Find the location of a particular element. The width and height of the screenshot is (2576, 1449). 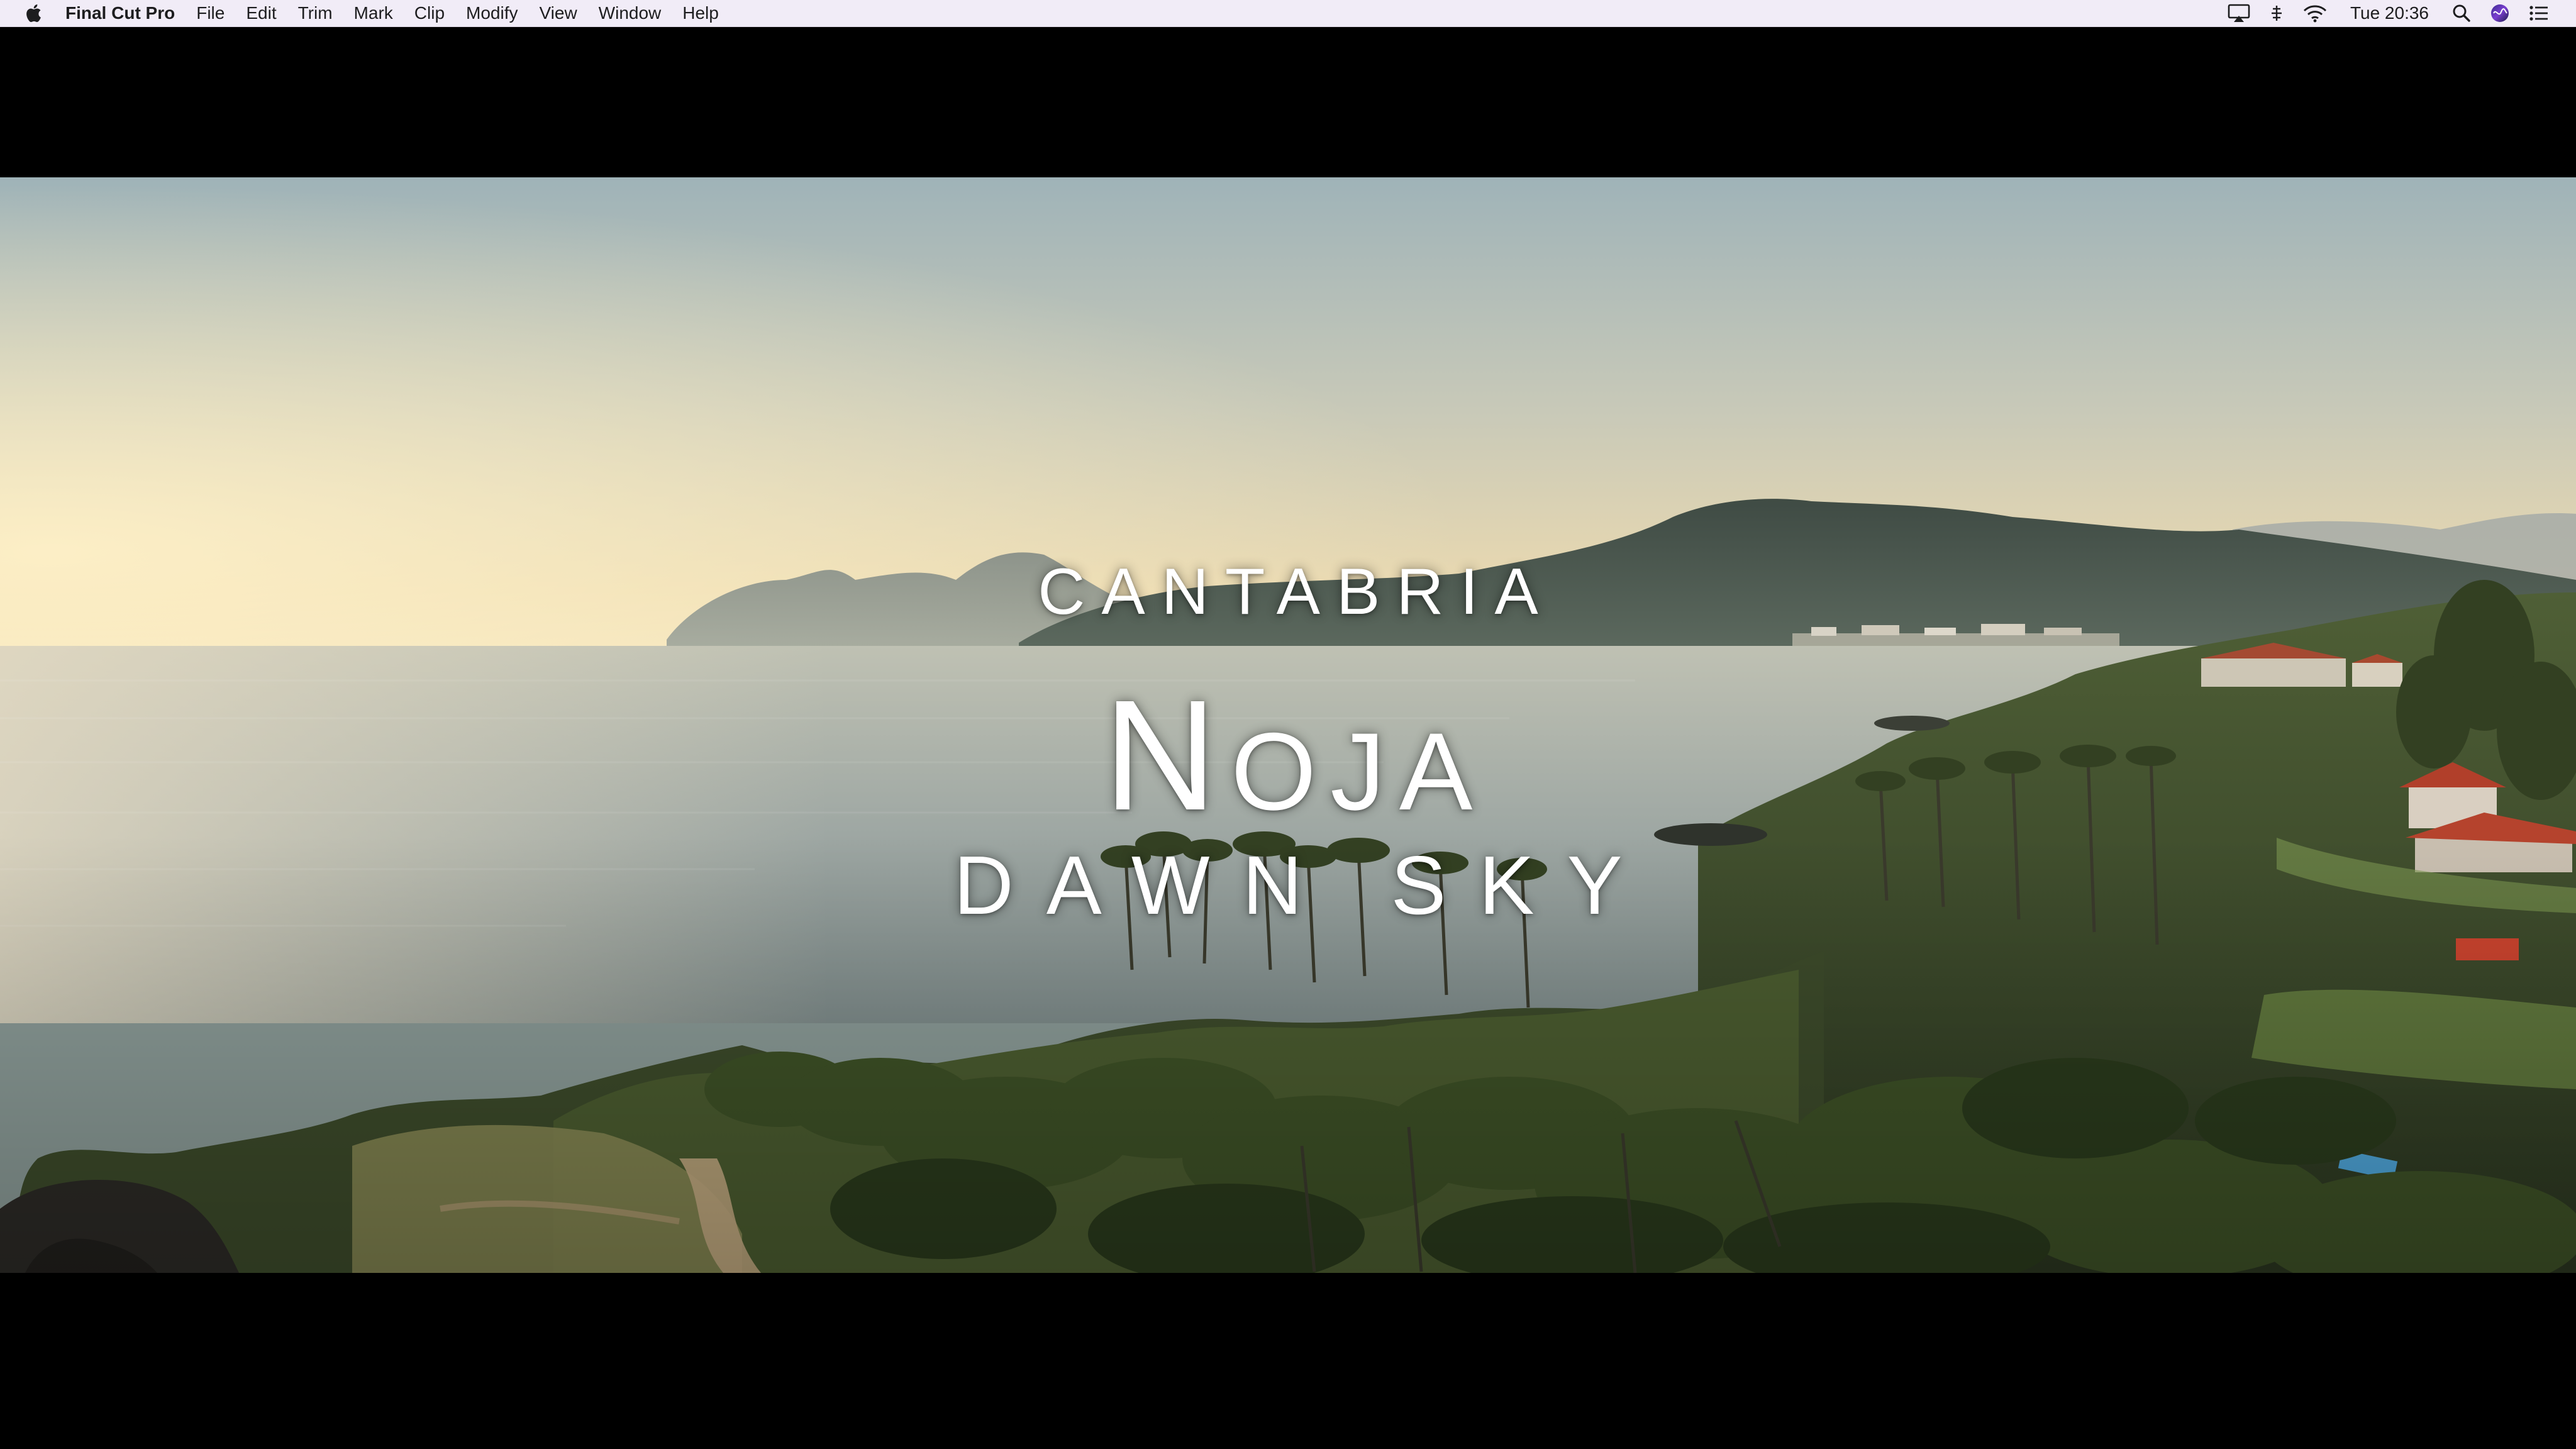

menu-bar-status-area: Tue 20:36 is located at coordinates (2397, 13).